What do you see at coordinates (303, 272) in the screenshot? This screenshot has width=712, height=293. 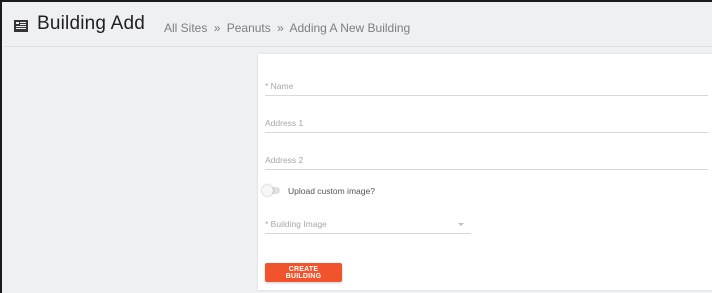 I see `create-building-button: CREATE BUILDING` at bounding box center [303, 272].